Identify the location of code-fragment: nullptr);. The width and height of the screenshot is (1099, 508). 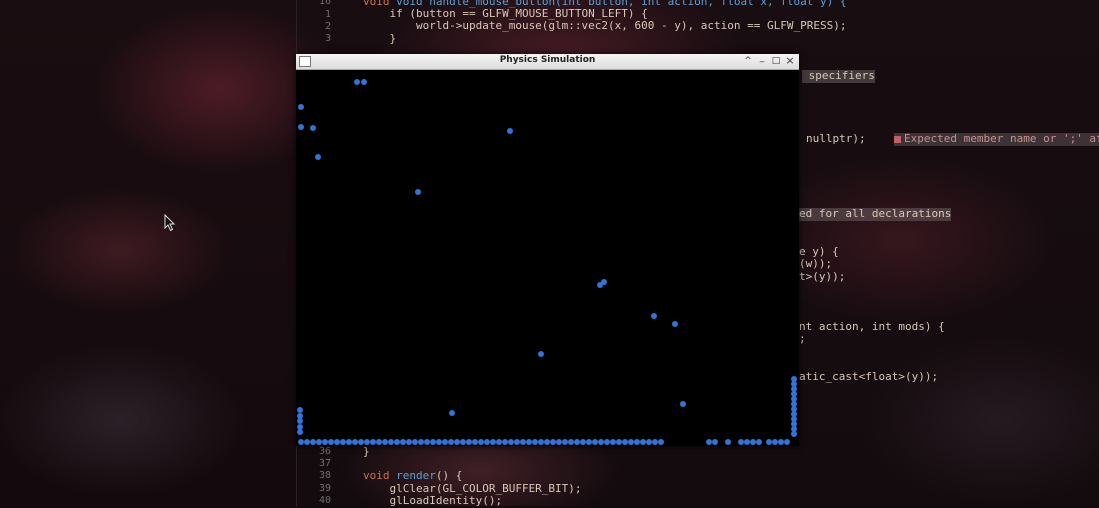
(836, 138).